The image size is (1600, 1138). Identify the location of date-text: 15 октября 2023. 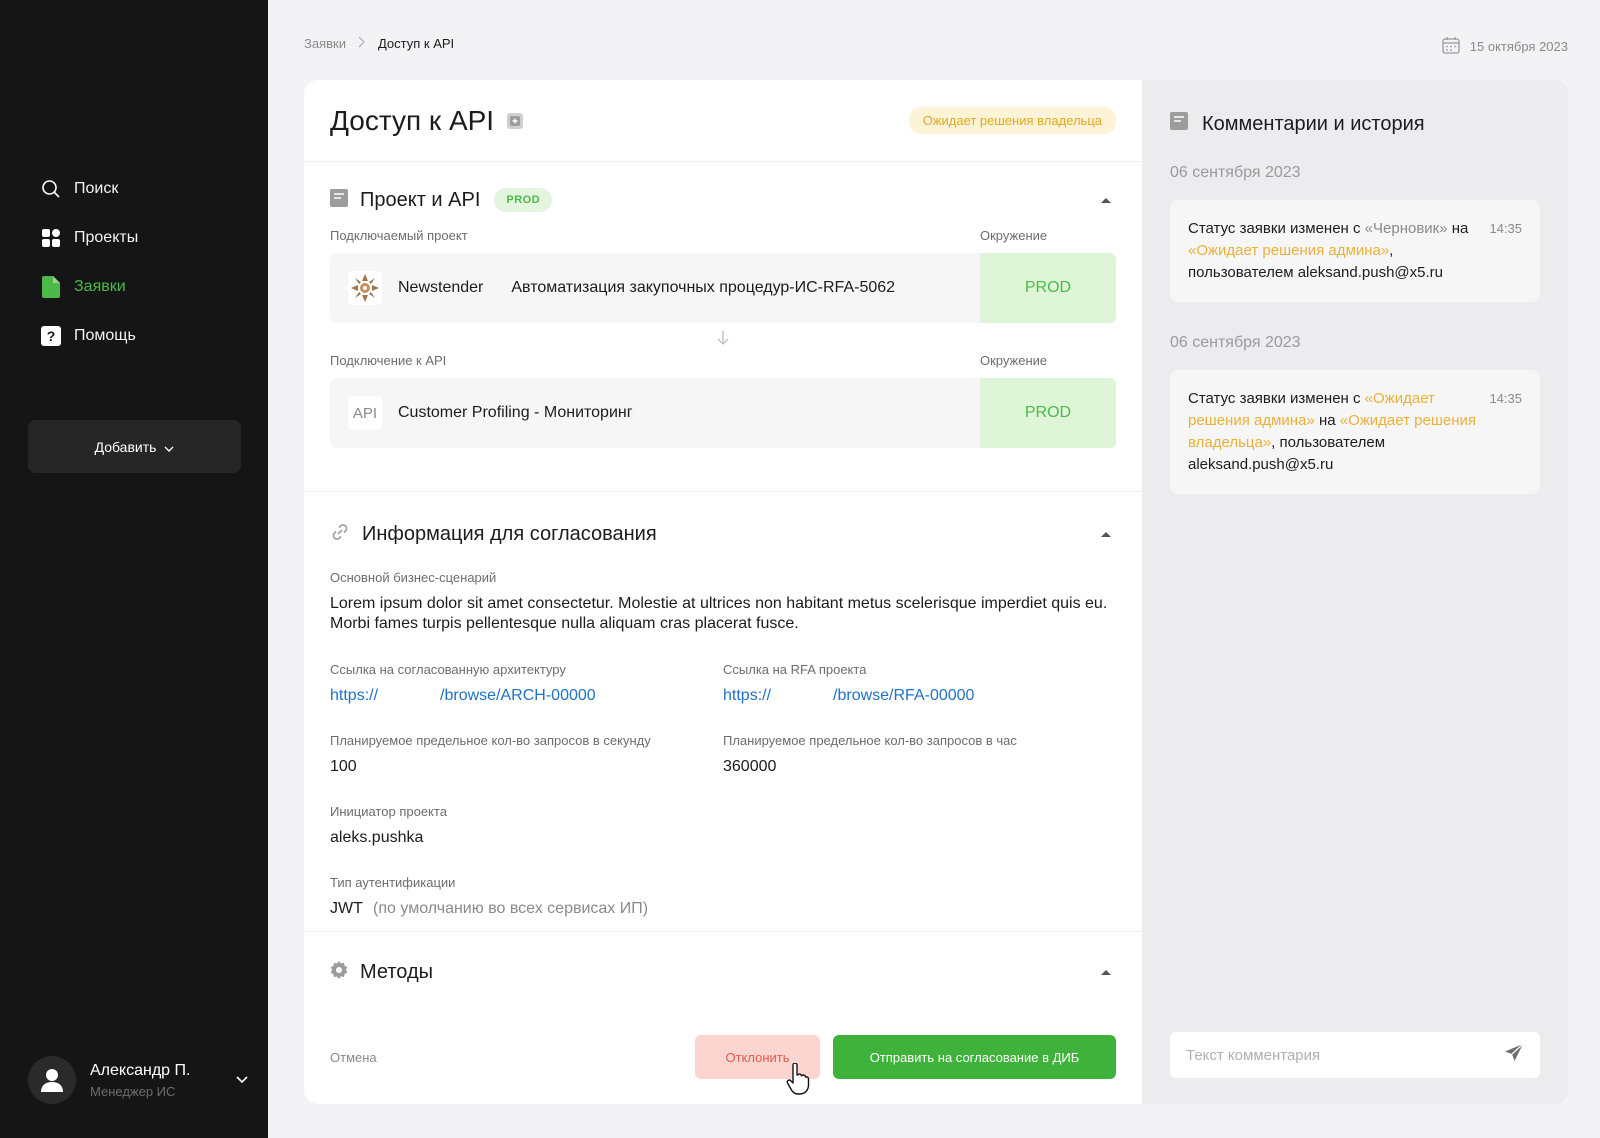
(1518, 46).